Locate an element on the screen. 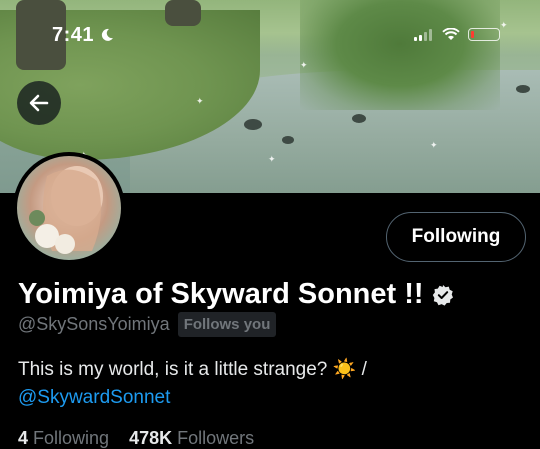 This screenshot has width=540, height=449. battery-icon is located at coordinates (484, 34).